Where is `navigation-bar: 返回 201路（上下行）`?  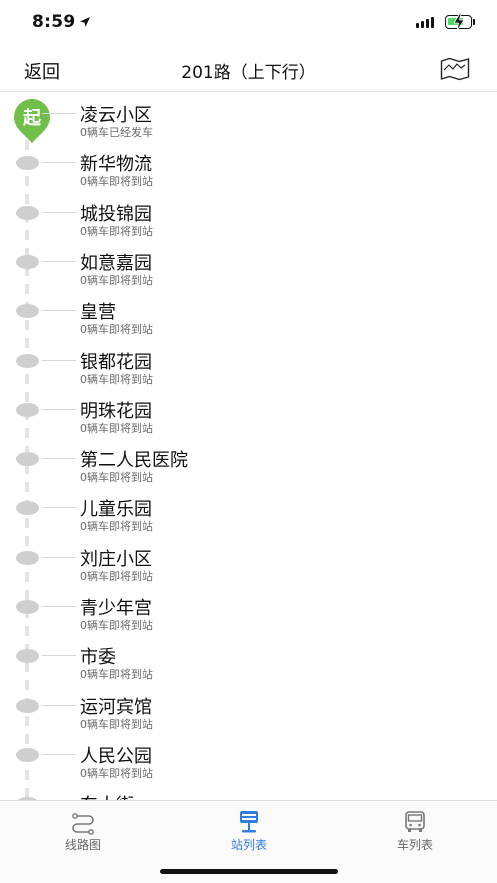 navigation-bar: 返回 201路（上下行） is located at coordinates (248, 69).